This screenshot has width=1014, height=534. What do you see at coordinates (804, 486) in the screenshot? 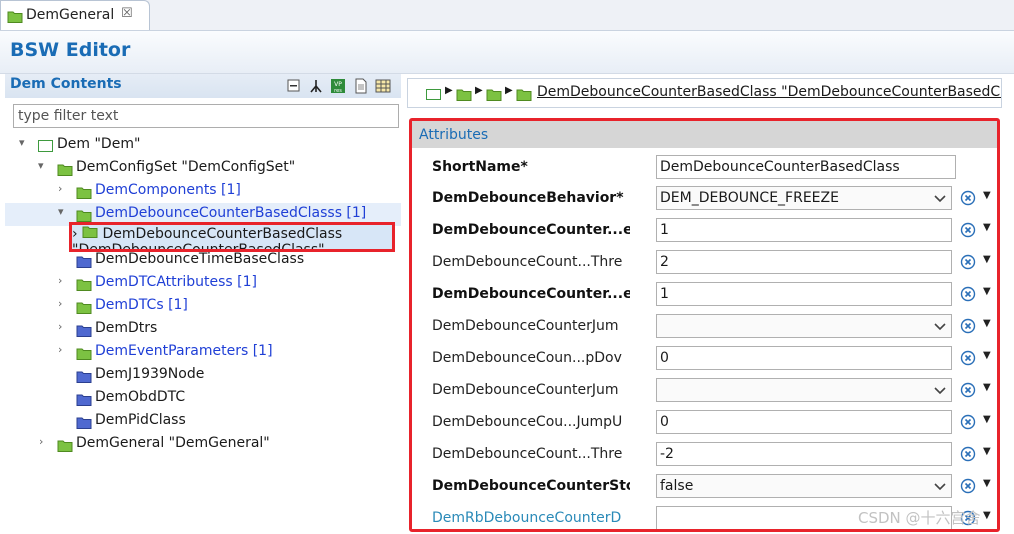
I see `attr-value-select: false` at bounding box center [804, 486].